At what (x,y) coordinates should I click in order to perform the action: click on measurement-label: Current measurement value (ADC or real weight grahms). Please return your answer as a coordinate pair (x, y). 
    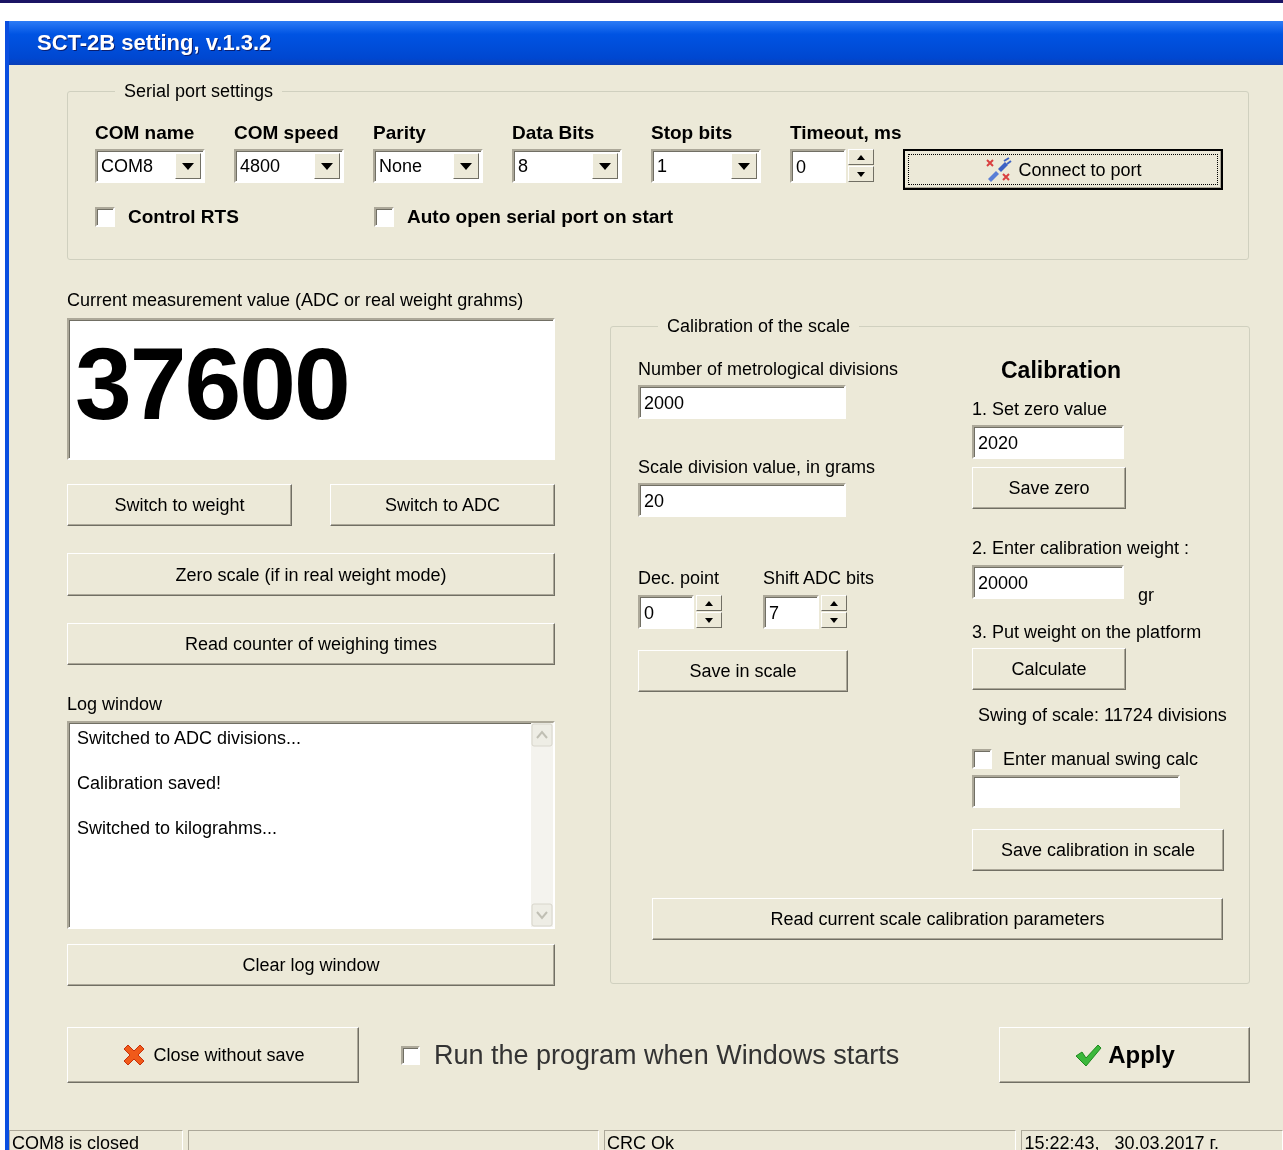
    Looking at the image, I should click on (296, 300).